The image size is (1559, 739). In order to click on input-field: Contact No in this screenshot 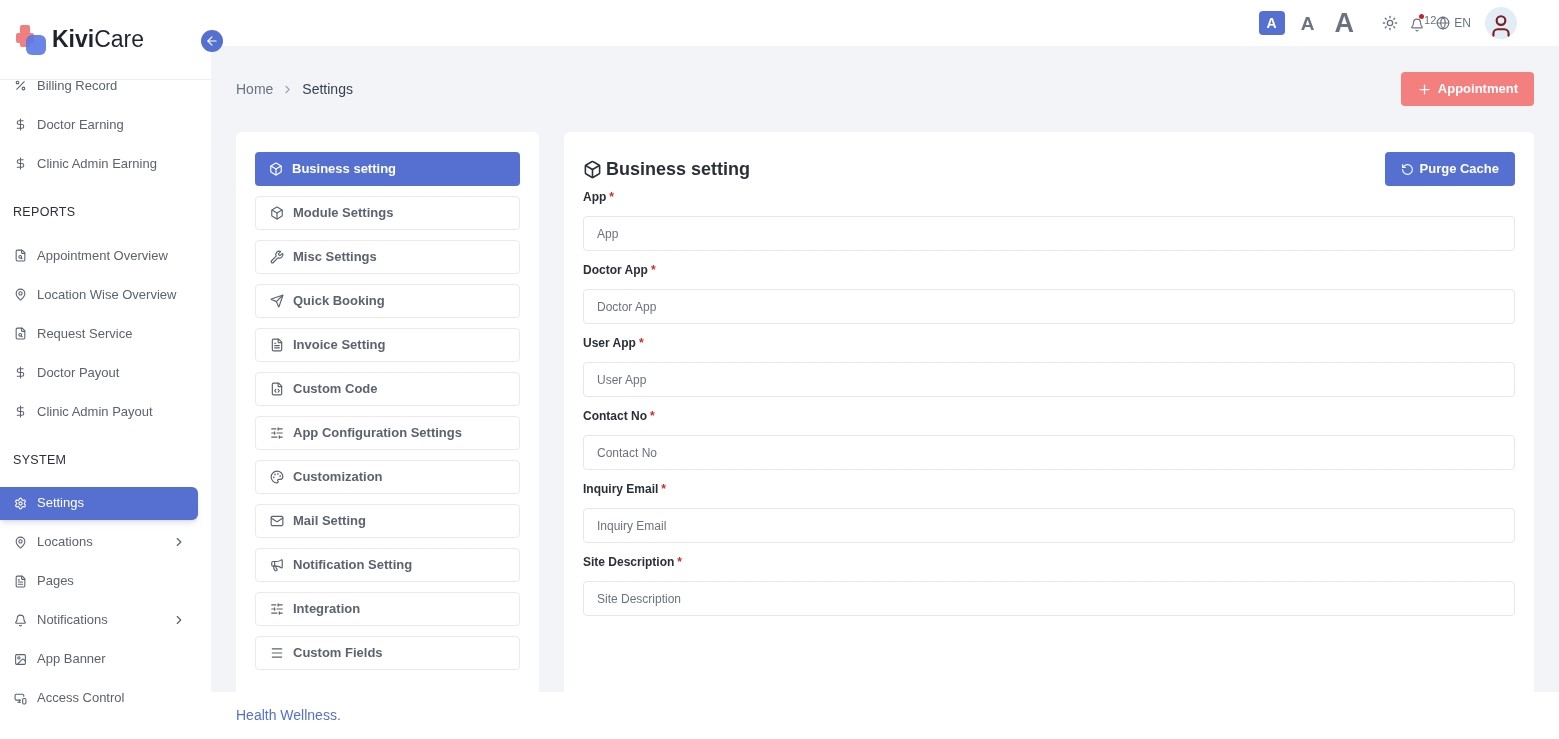, I will do `click(1049, 452)`.